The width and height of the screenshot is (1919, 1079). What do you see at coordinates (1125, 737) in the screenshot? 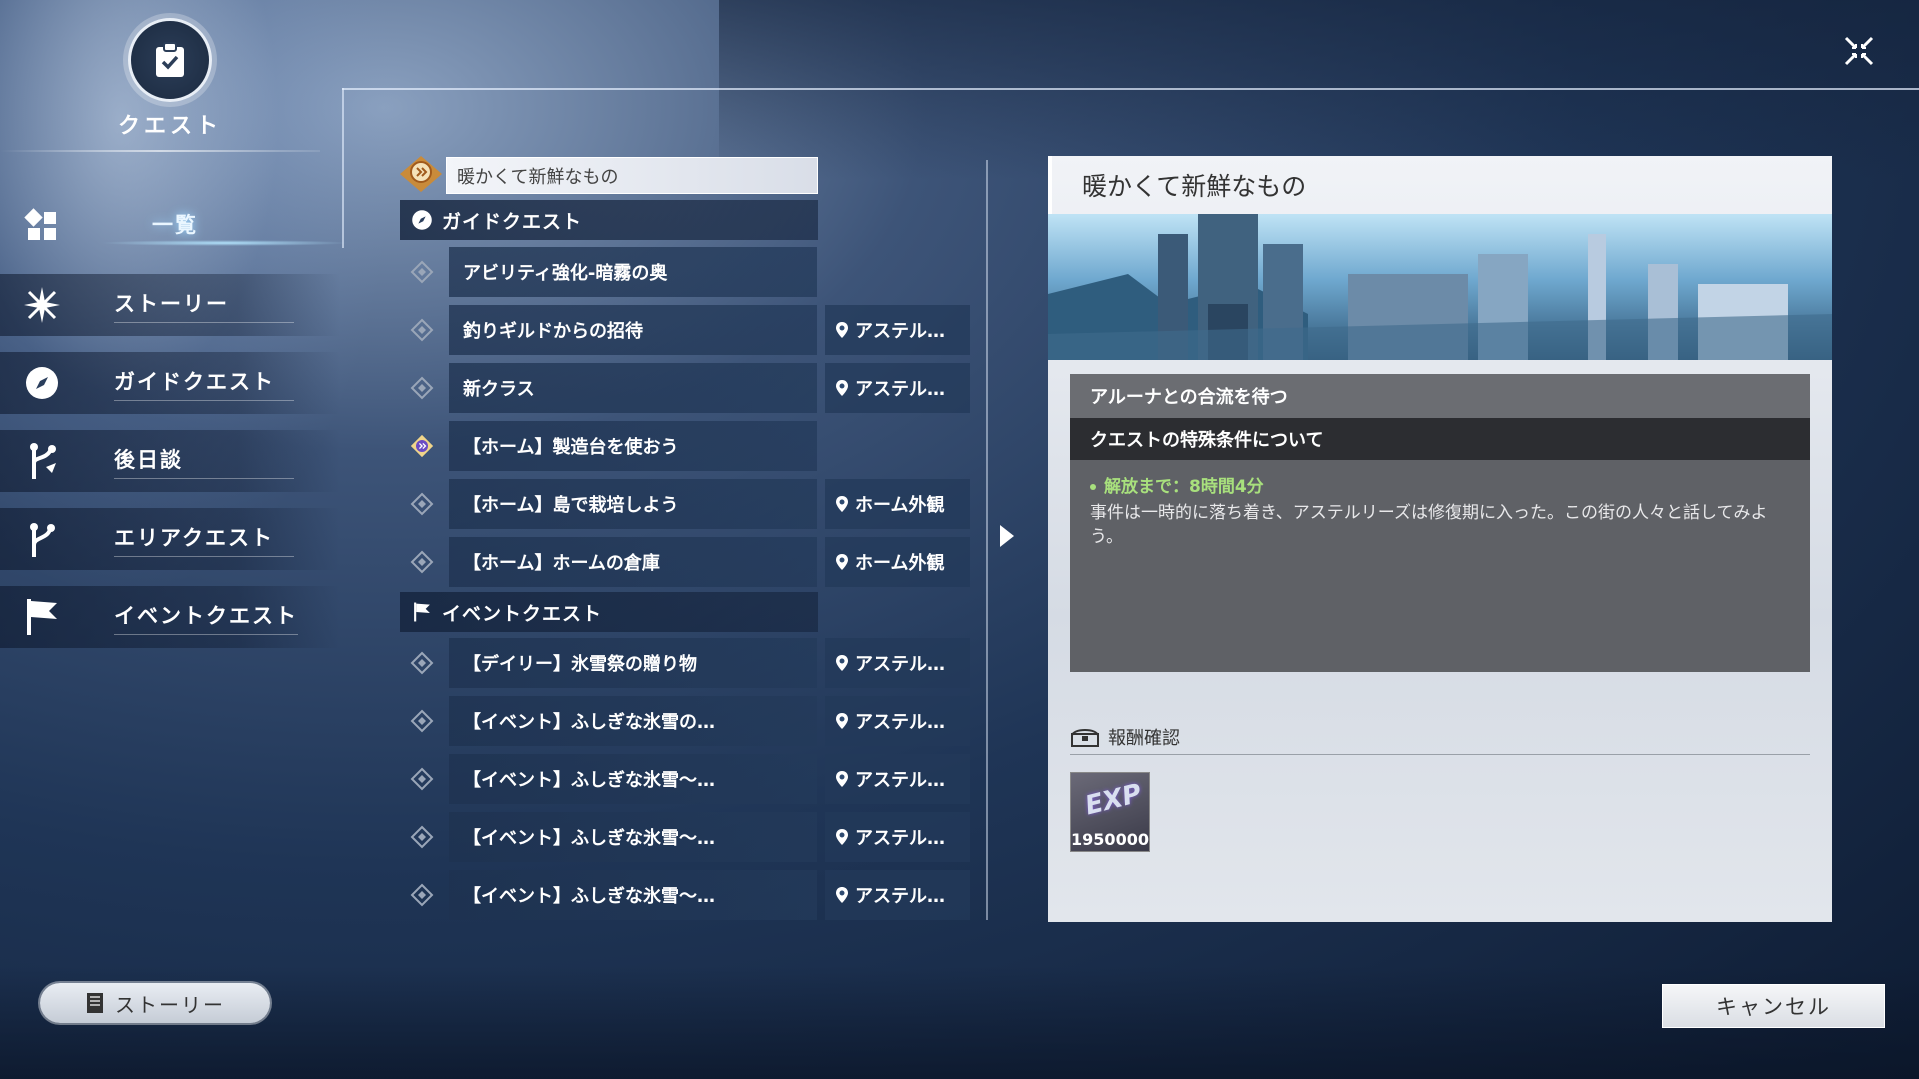
I see `reward-label: 報酬確認` at bounding box center [1125, 737].